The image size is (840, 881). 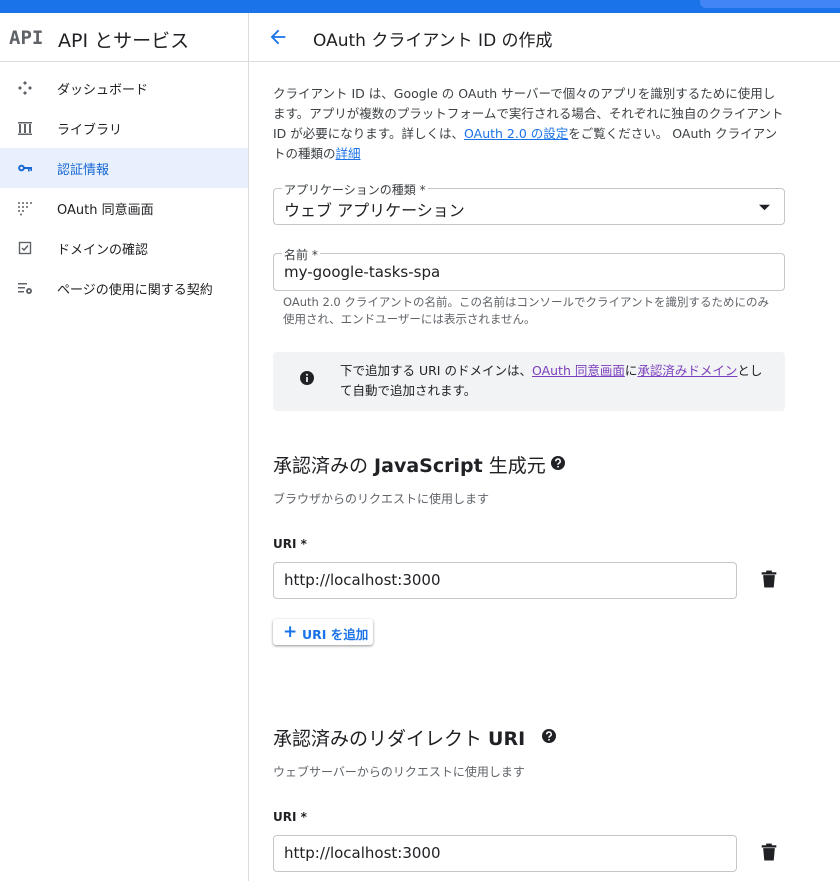 I want to click on client-name-field: 名前 * my-google-tasks-spa, so click(x=529, y=268).